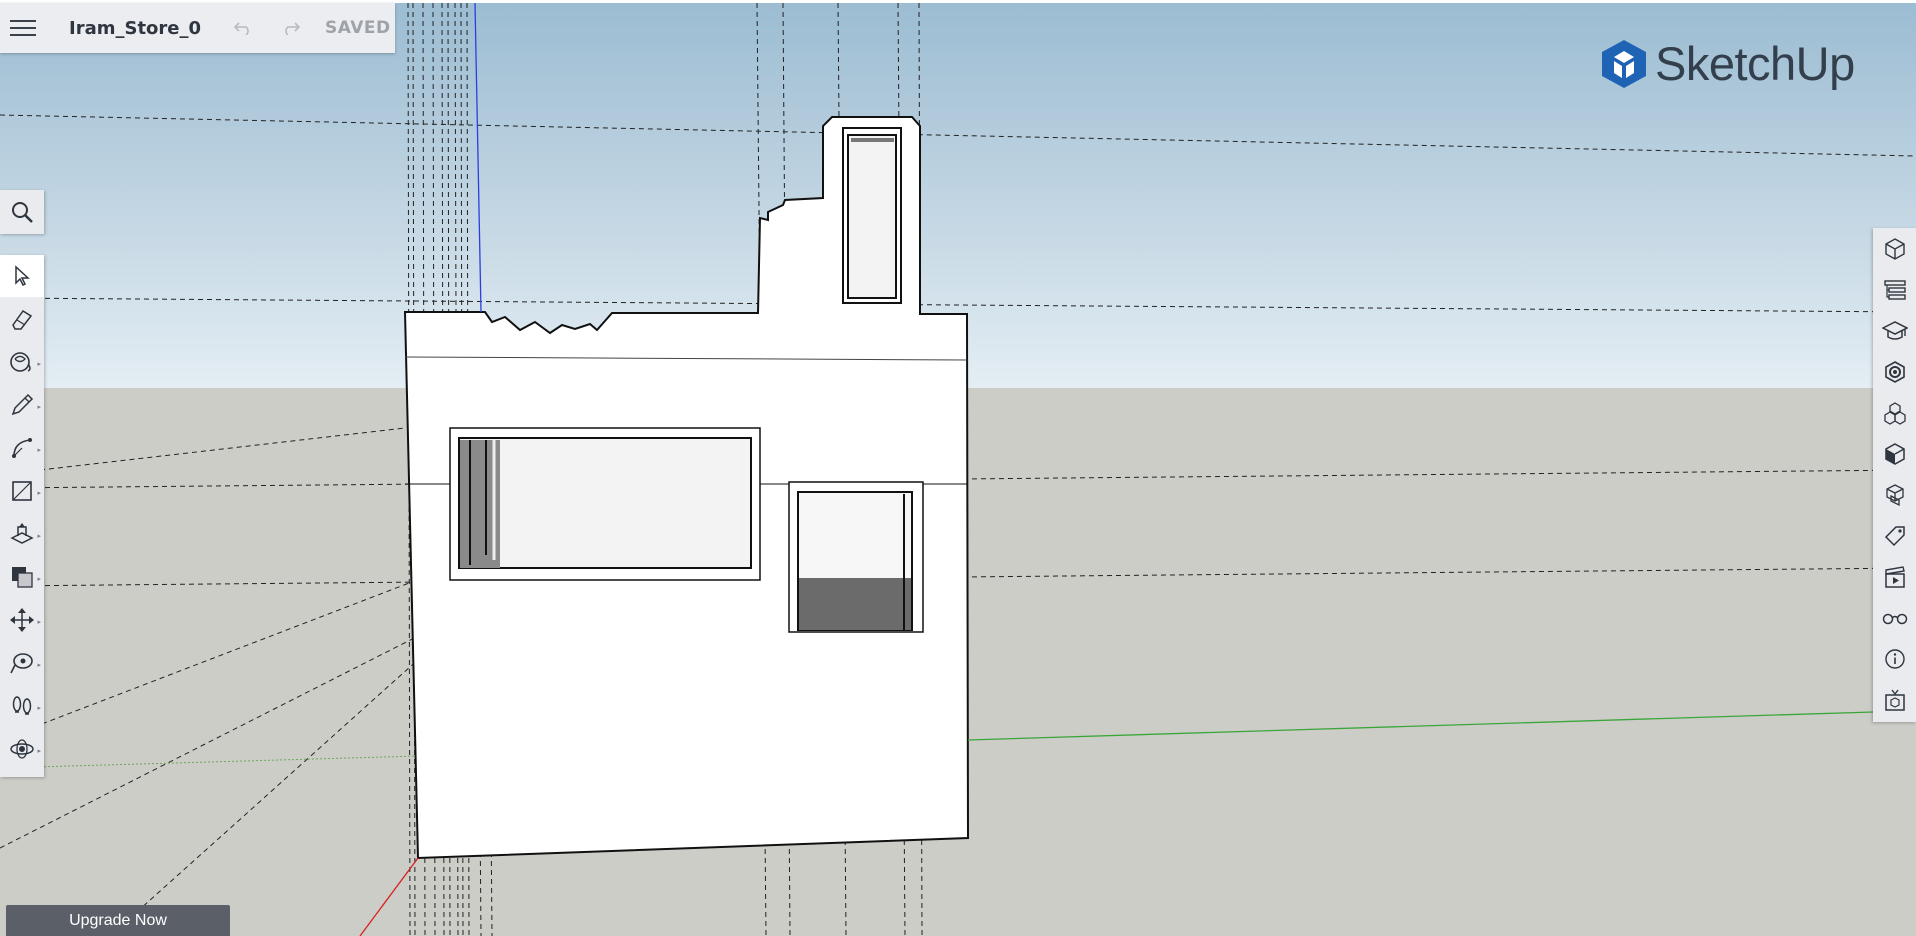  I want to click on sketchup-logo: SketchUp, so click(1727, 63).